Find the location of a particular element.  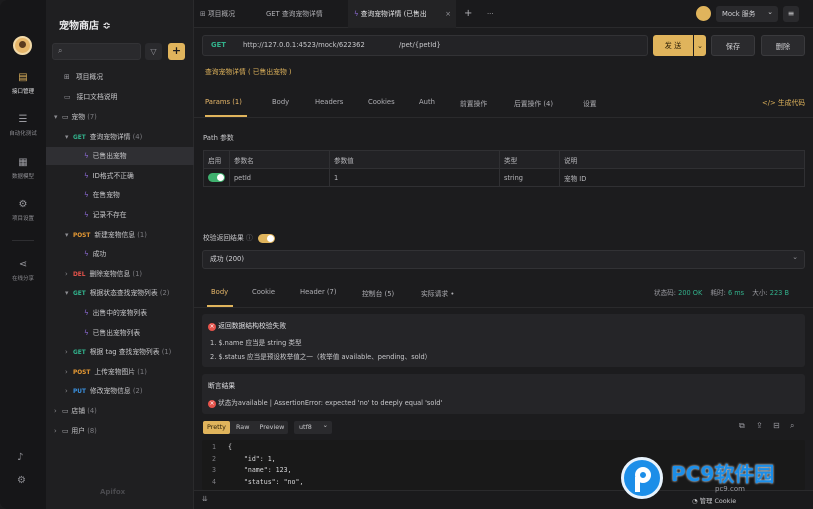

req-tab: 后置操作 (4) is located at coordinates (533, 103).